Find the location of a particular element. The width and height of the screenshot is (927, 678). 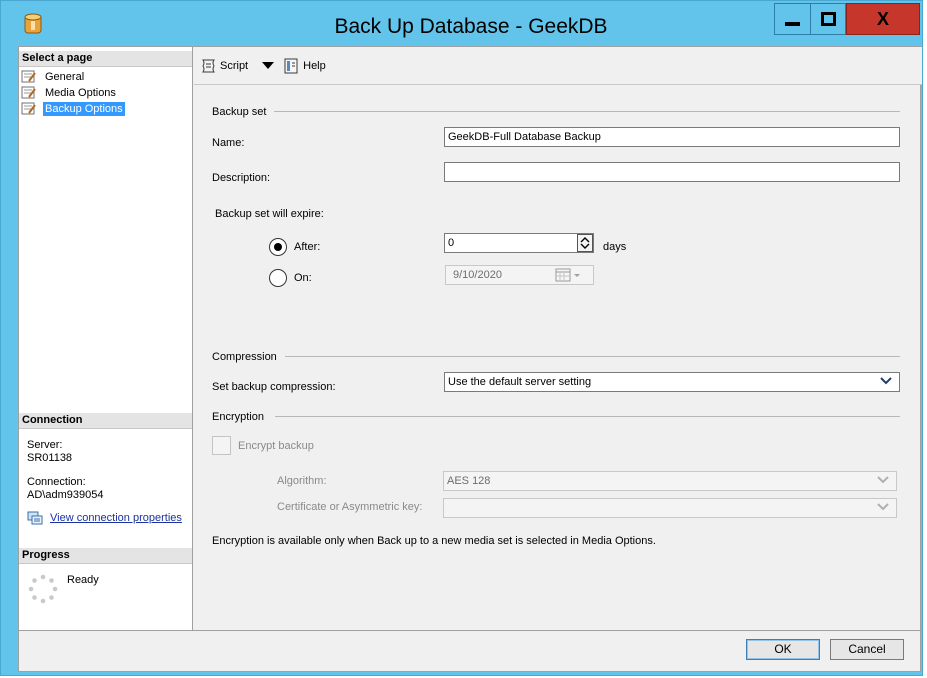

name-input: GeekDB-Full Database Backup is located at coordinates (672, 137).